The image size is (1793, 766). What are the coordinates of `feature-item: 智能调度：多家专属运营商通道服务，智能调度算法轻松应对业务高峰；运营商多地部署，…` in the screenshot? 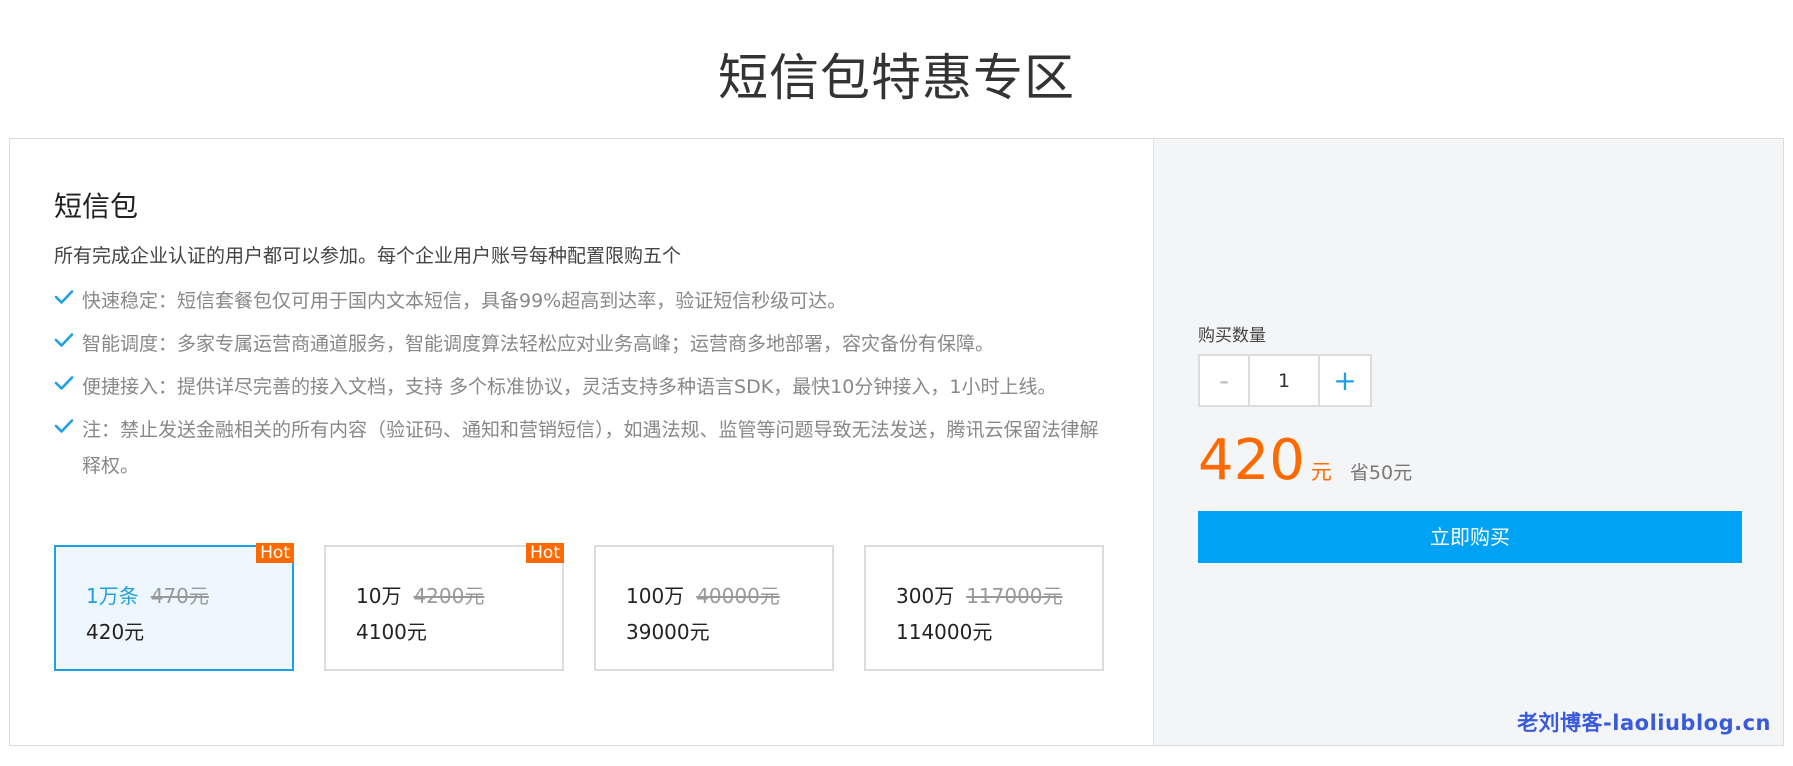 It's located at (584, 344).